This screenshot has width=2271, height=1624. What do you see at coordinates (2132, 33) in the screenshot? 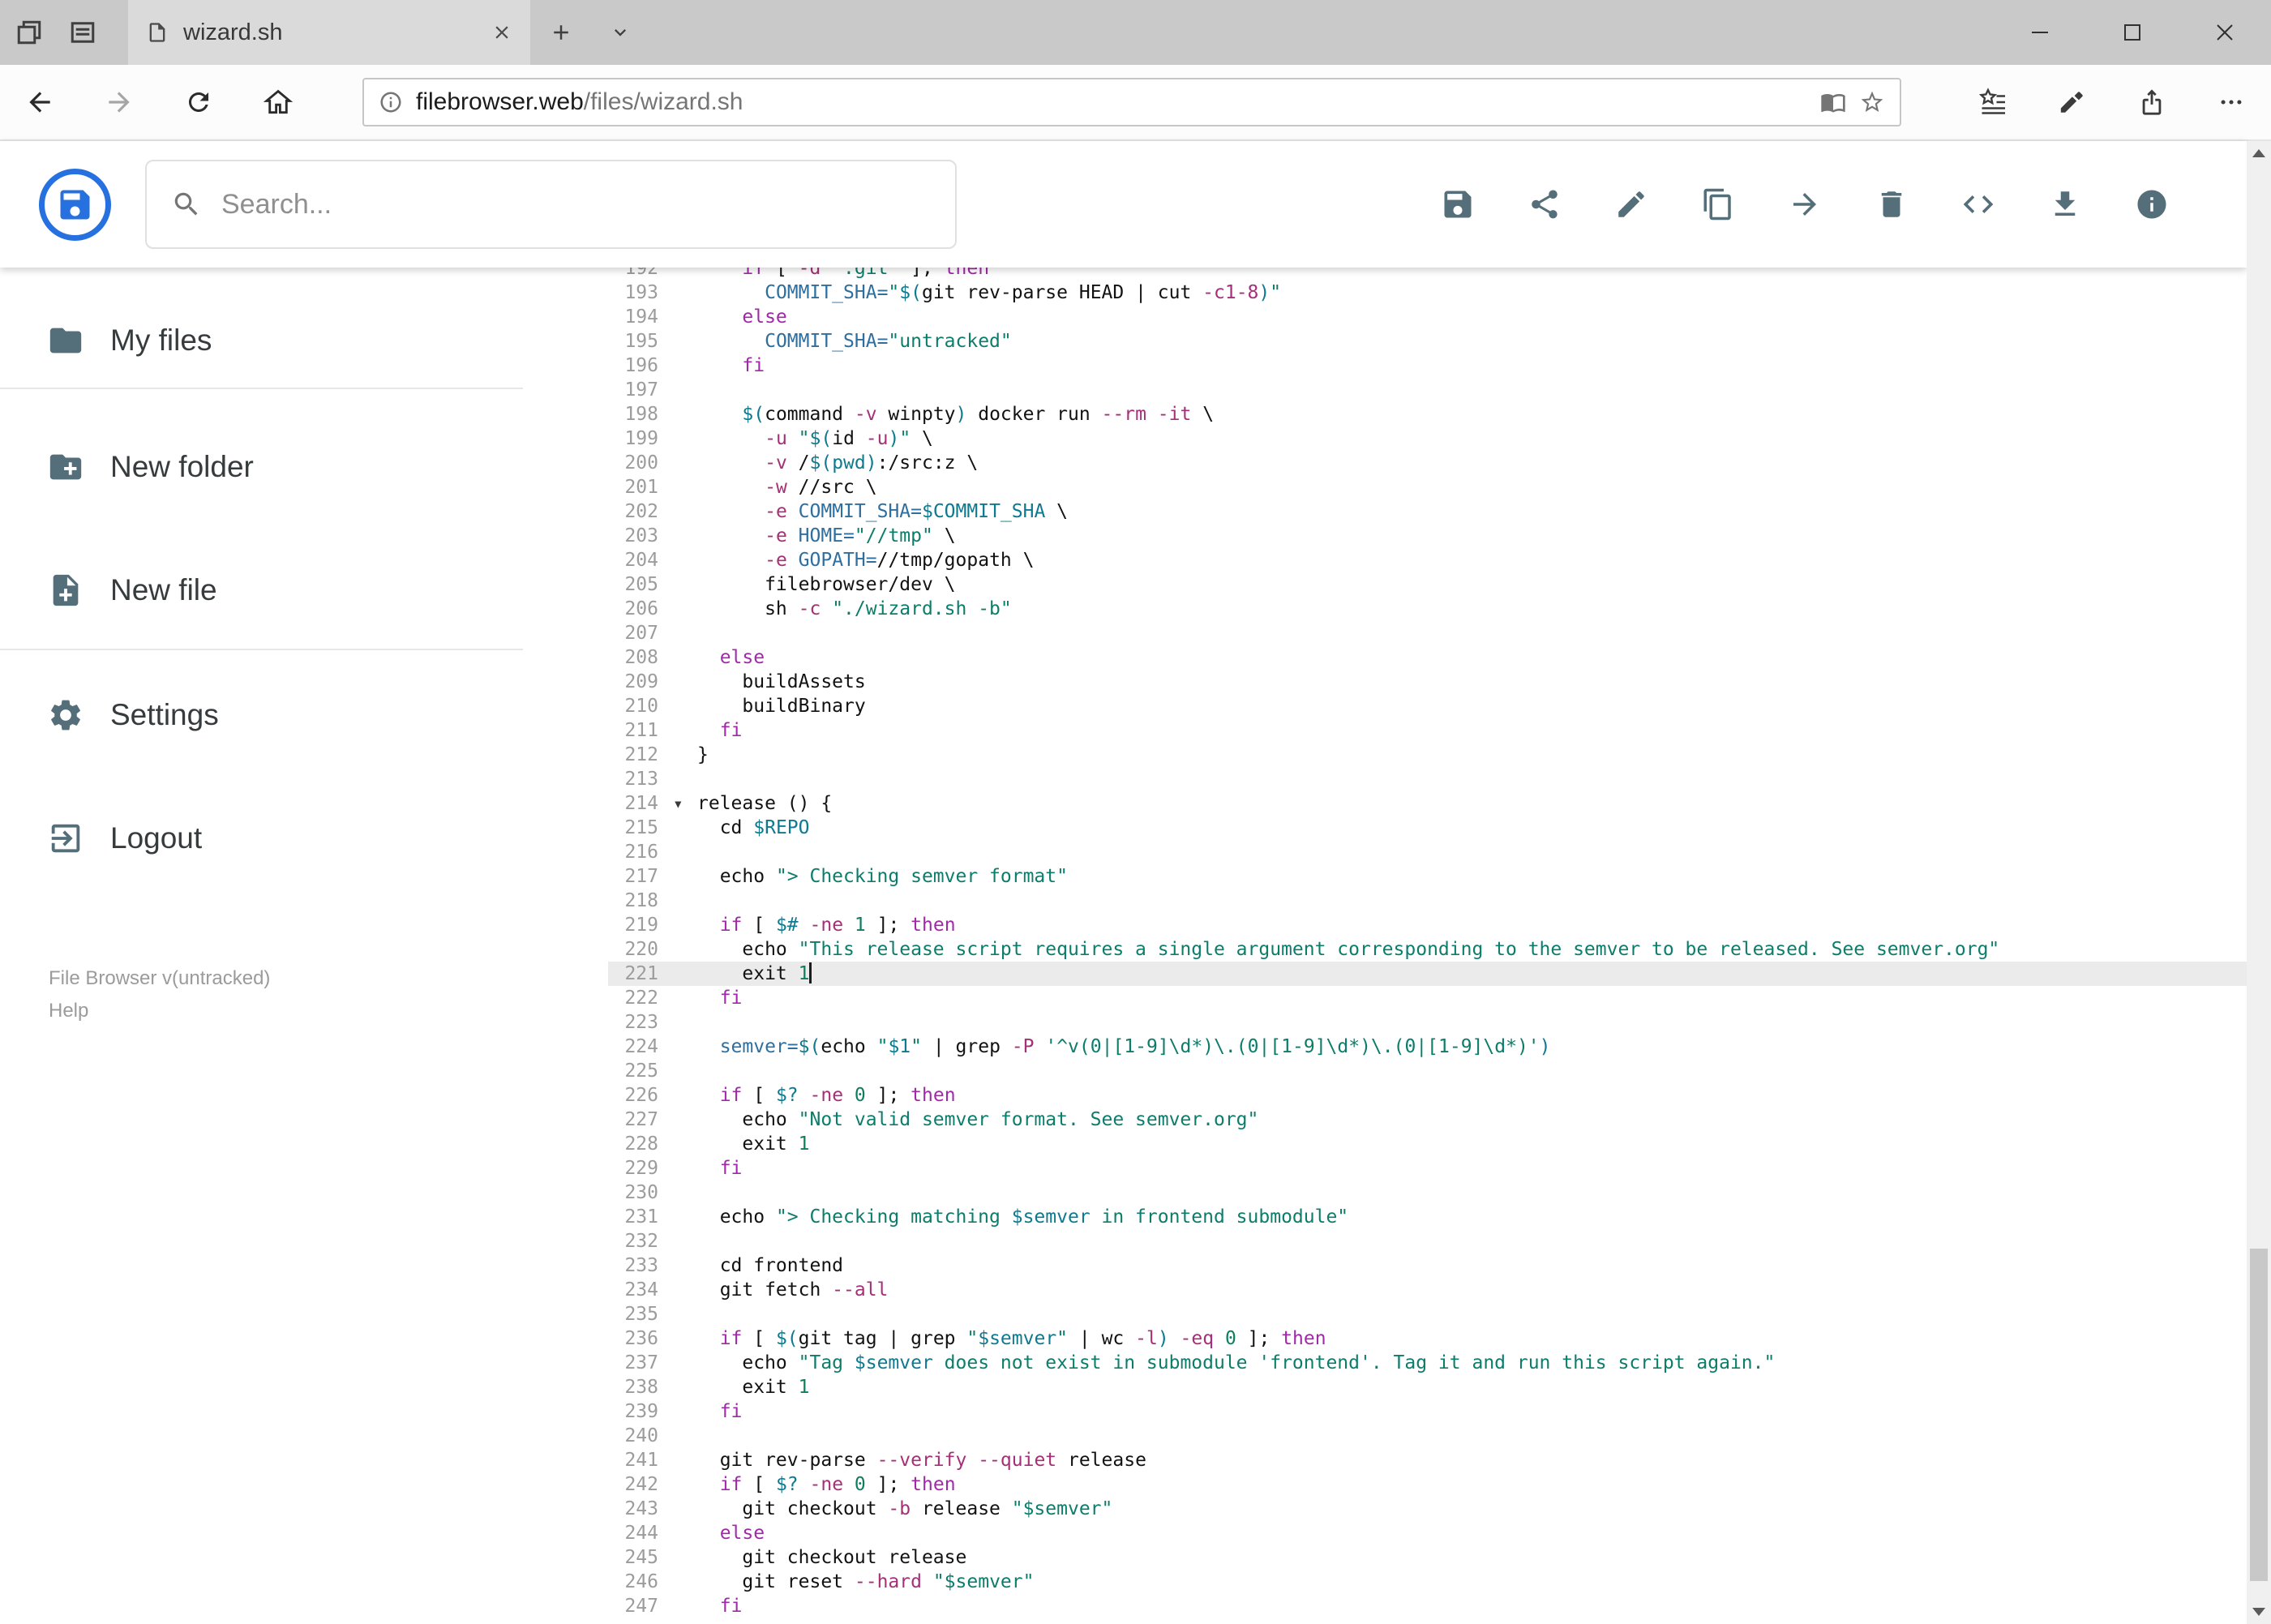
I see `maximize-button` at bounding box center [2132, 33].